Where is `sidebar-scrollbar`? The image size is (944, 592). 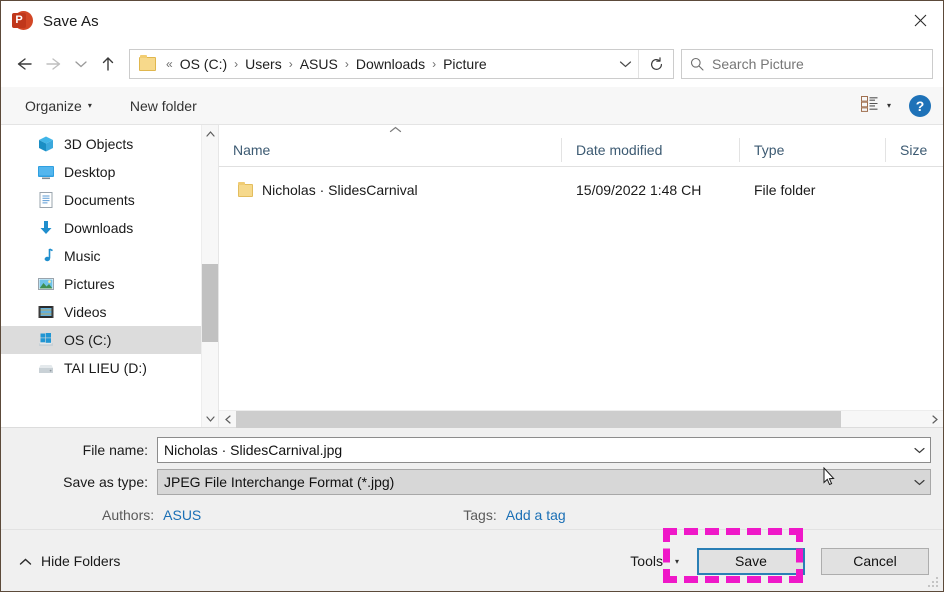 sidebar-scrollbar is located at coordinates (209, 276).